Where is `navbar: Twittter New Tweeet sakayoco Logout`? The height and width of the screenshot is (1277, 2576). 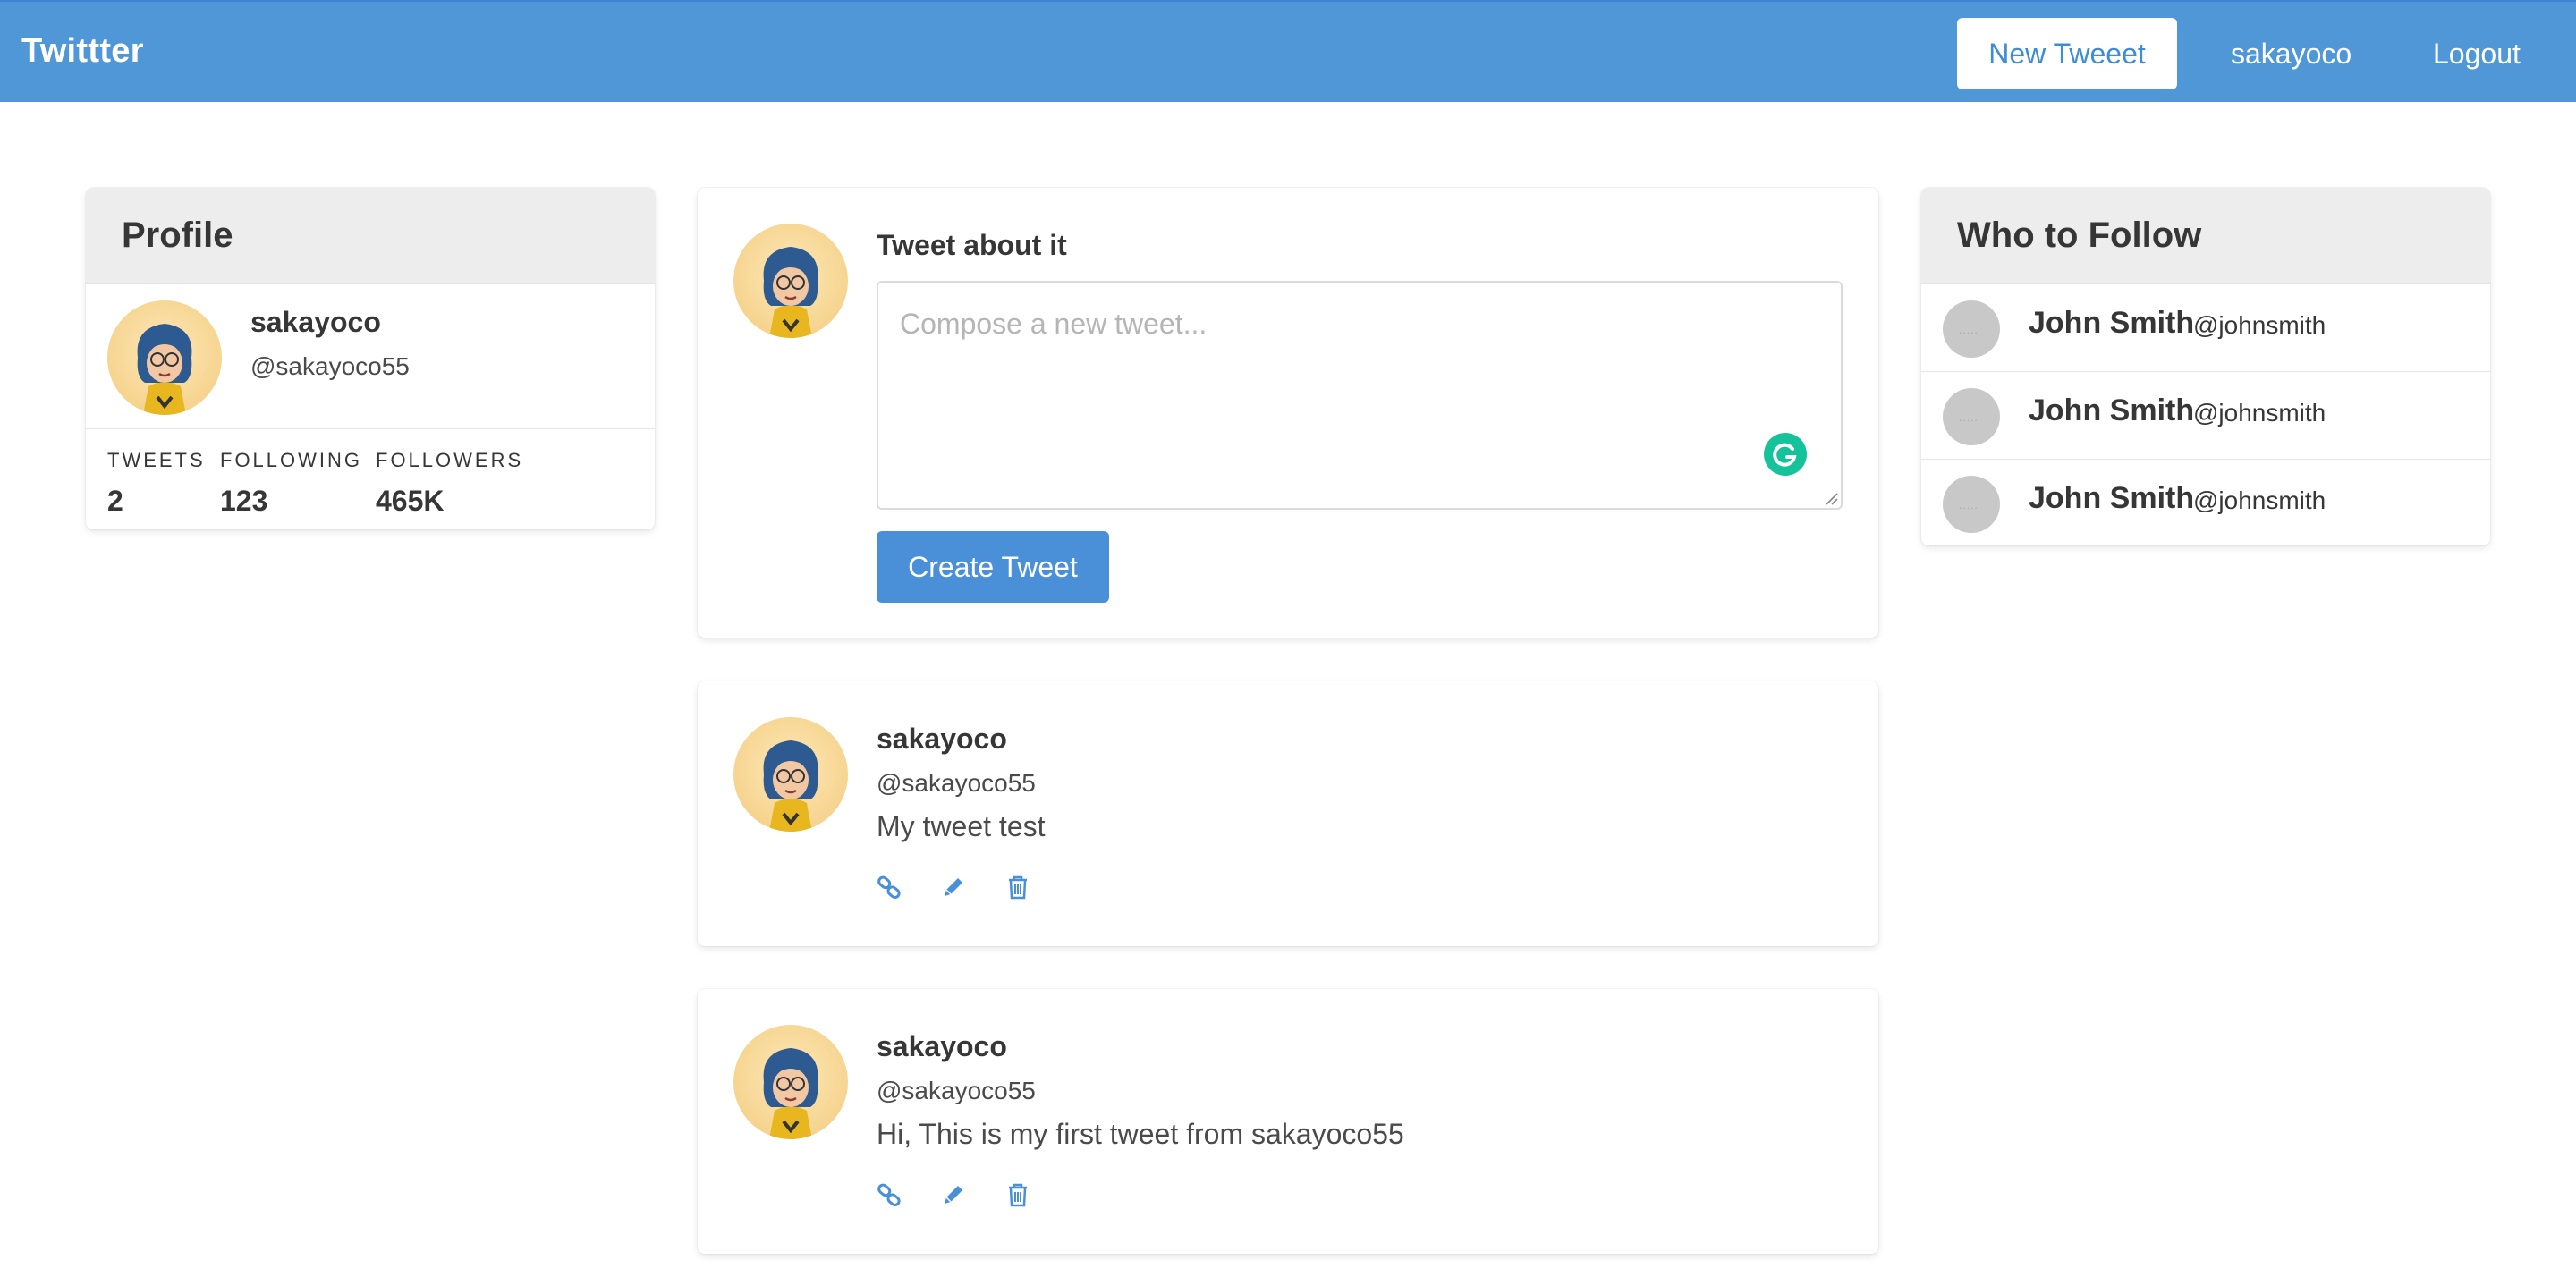
navbar: Twittter New Tweeet sakayoco Logout is located at coordinates (1288, 51).